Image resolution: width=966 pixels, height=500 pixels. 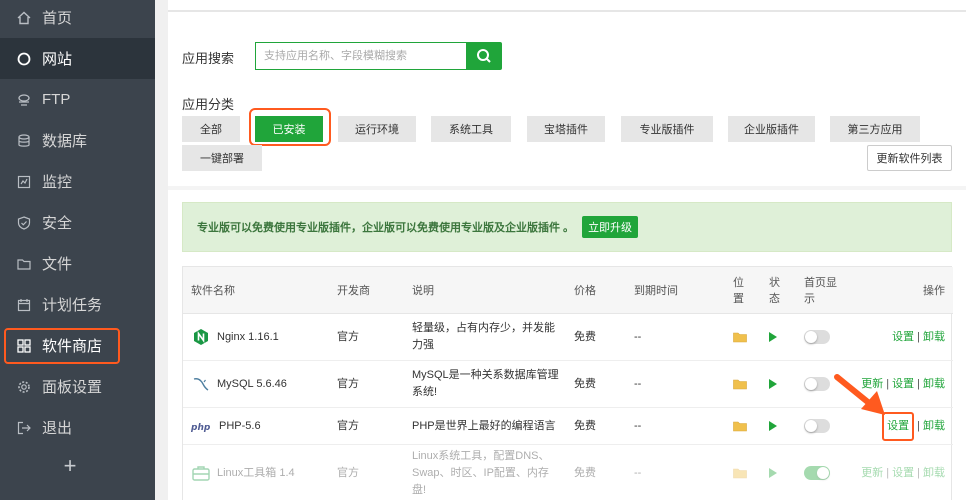 What do you see at coordinates (57, 223) in the screenshot?
I see `sidebar-item-label: 安全` at bounding box center [57, 223].